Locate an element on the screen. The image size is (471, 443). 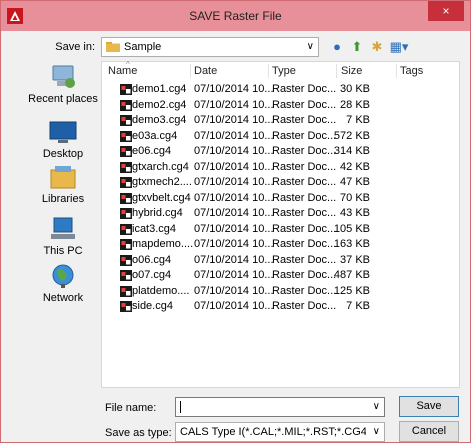
save-in-label: Save in: is located at coordinates (75, 47).